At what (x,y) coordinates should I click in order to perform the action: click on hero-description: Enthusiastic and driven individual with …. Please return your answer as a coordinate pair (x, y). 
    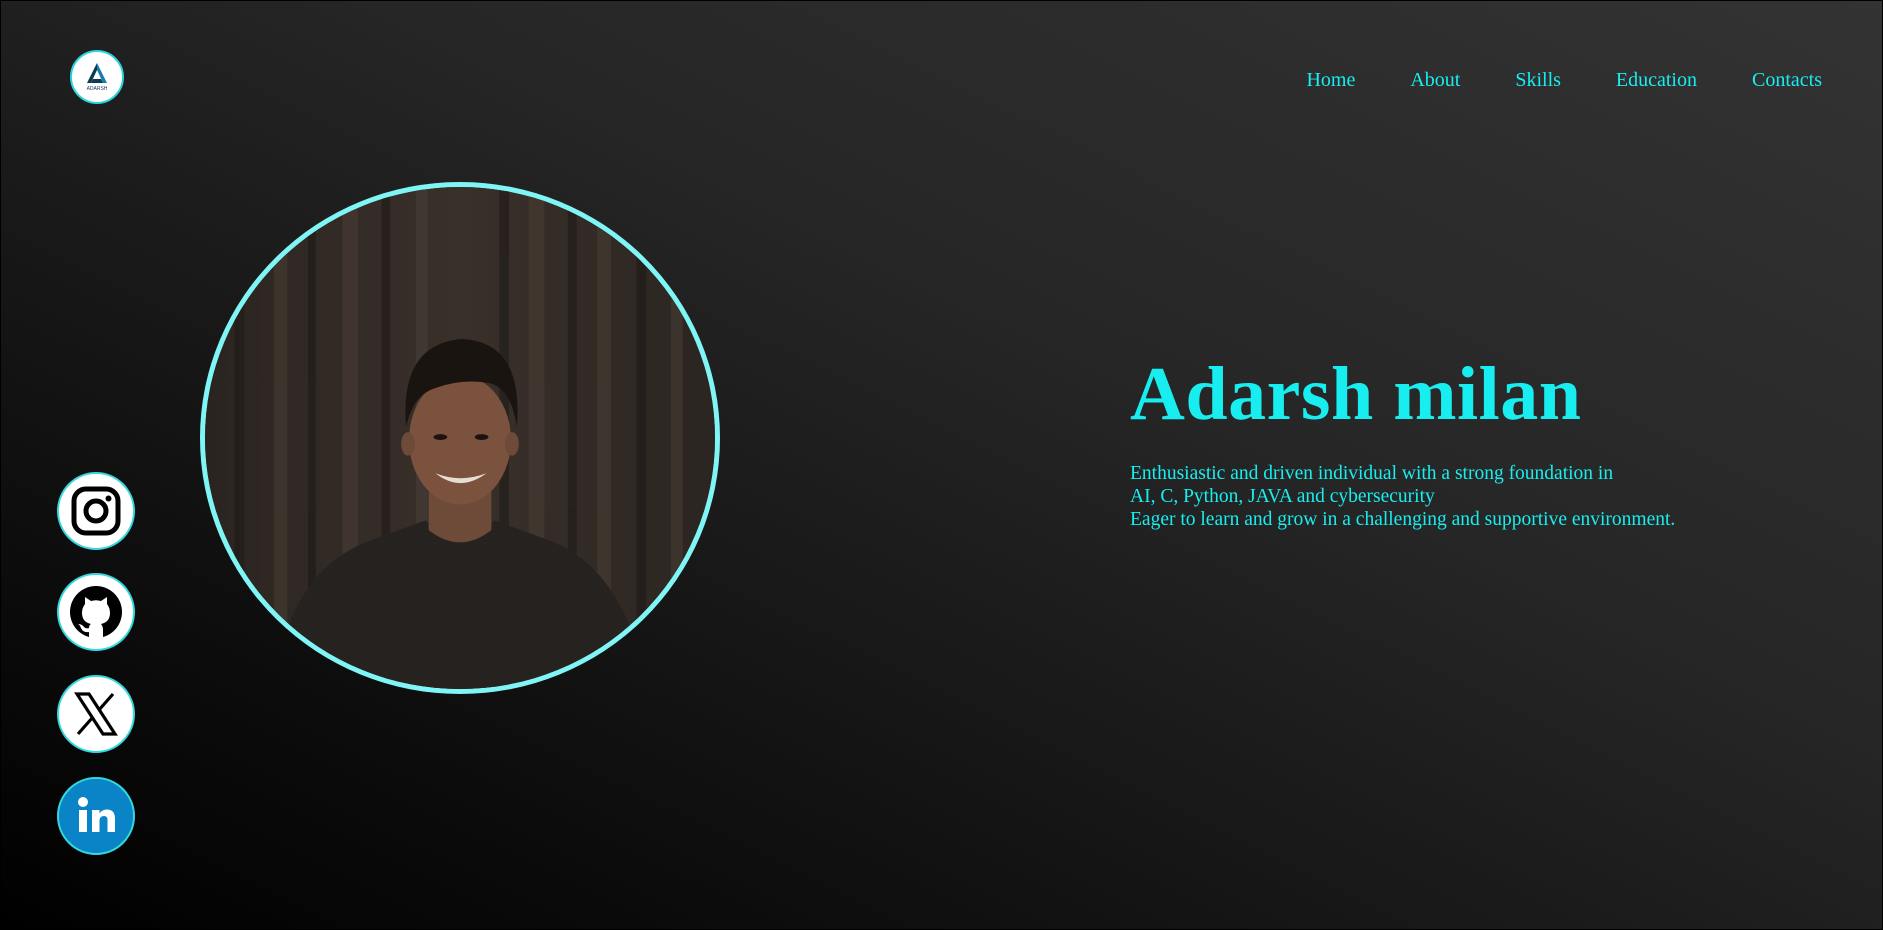
    Looking at the image, I should click on (1402, 496).